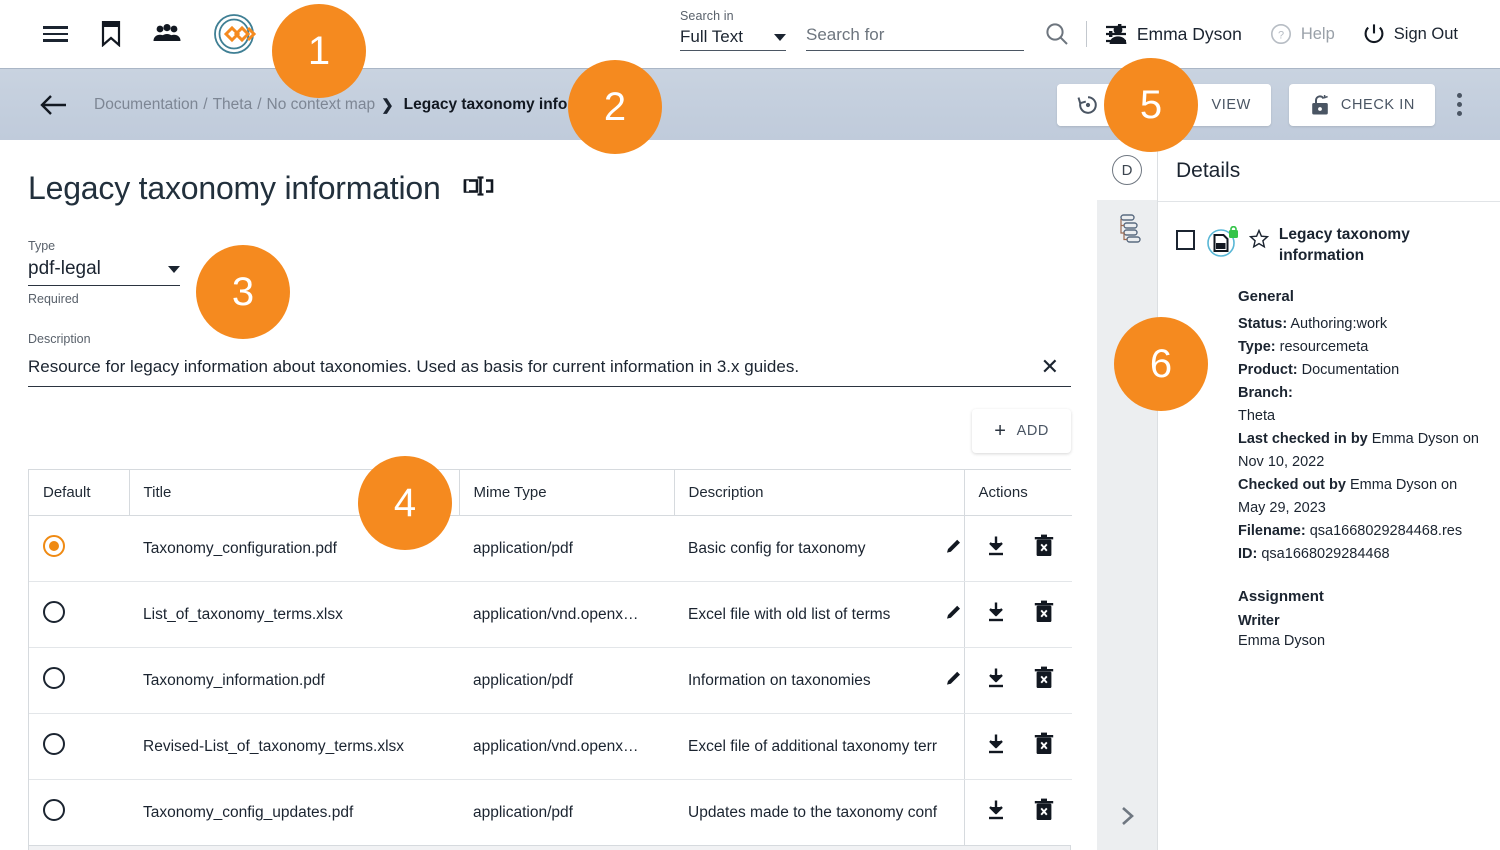 This screenshot has width=1500, height=850. What do you see at coordinates (1189, 33) in the screenshot?
I see `user-name: Emma Dyson` at bounding box center [1189, 33].